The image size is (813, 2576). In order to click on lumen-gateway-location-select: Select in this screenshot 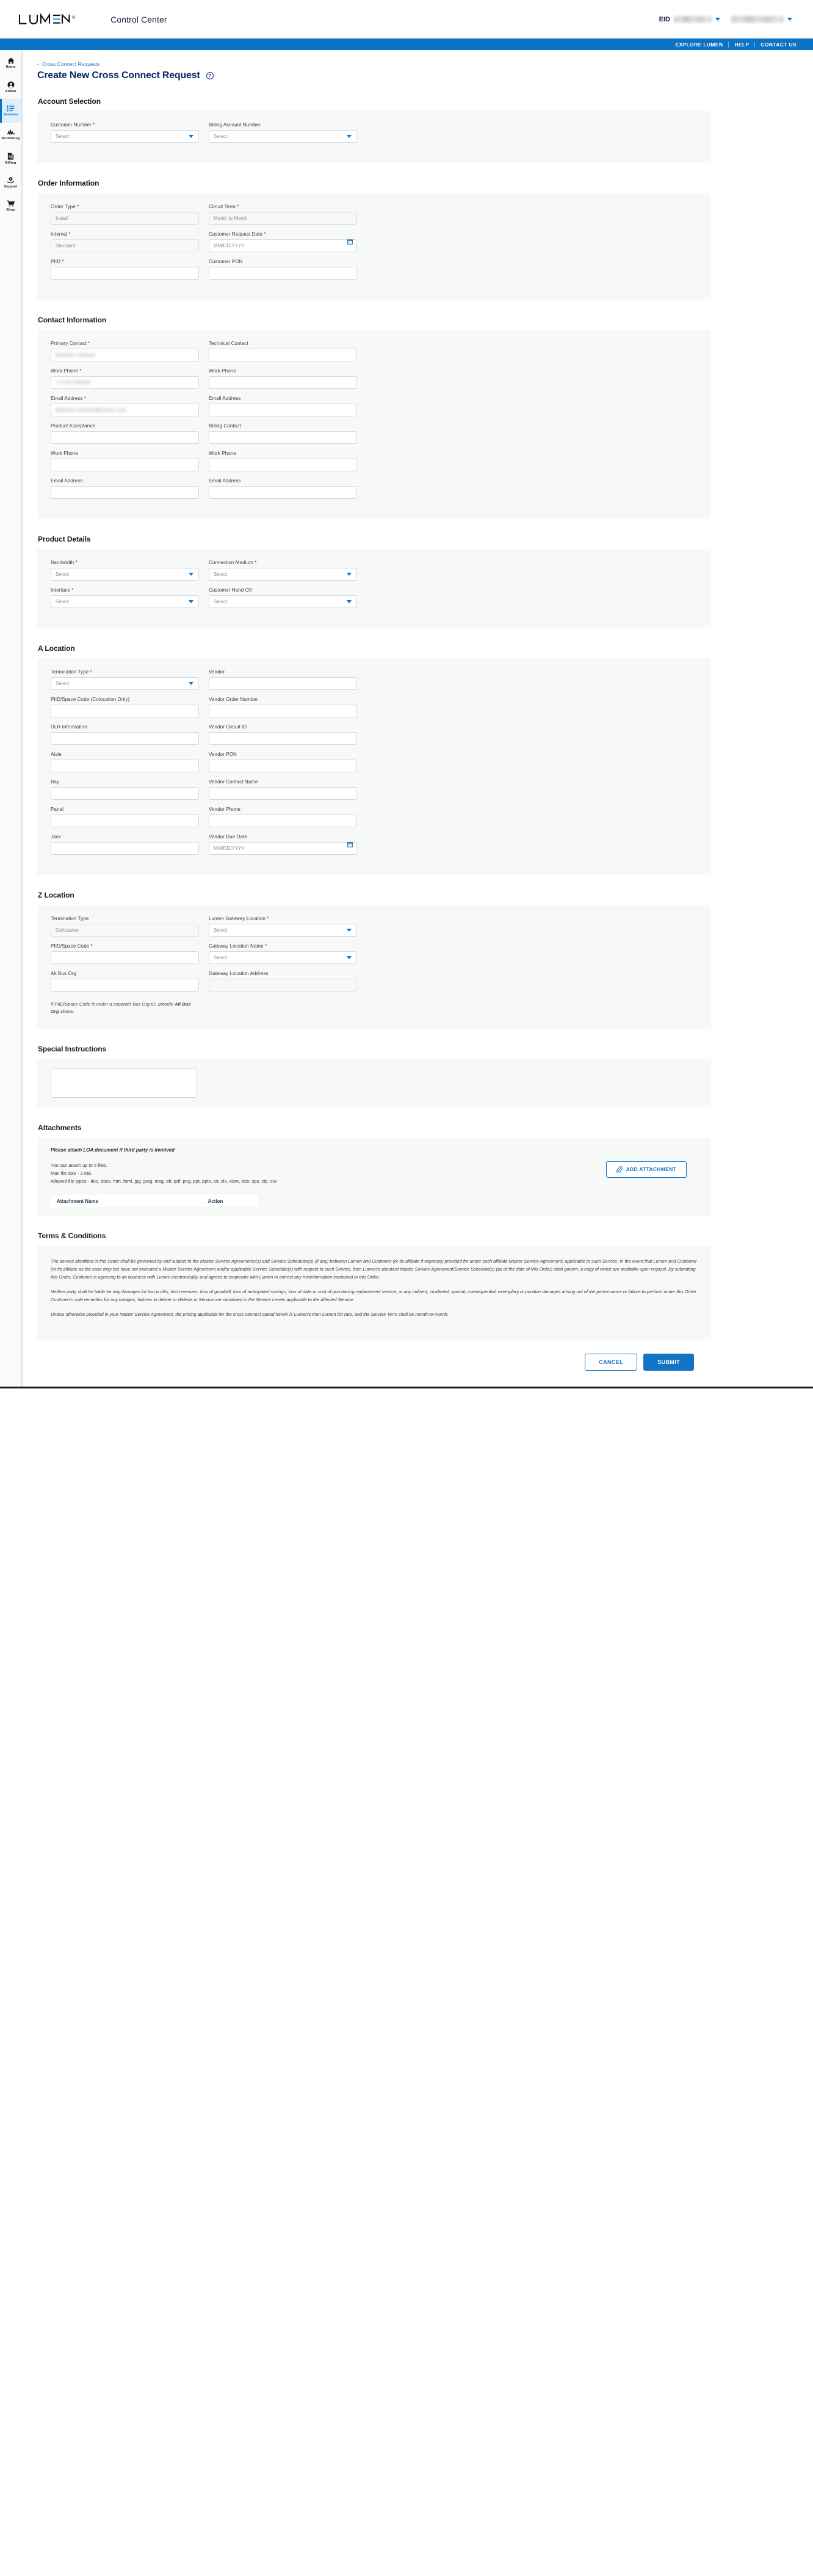, I will do `click(283, 930)`.